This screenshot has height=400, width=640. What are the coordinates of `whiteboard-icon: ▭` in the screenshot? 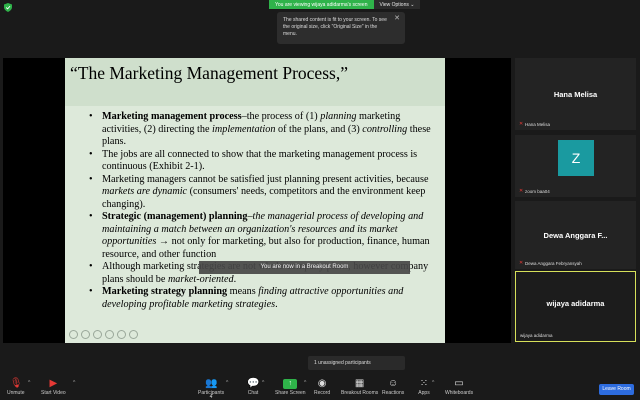 It's located at (459, 383).